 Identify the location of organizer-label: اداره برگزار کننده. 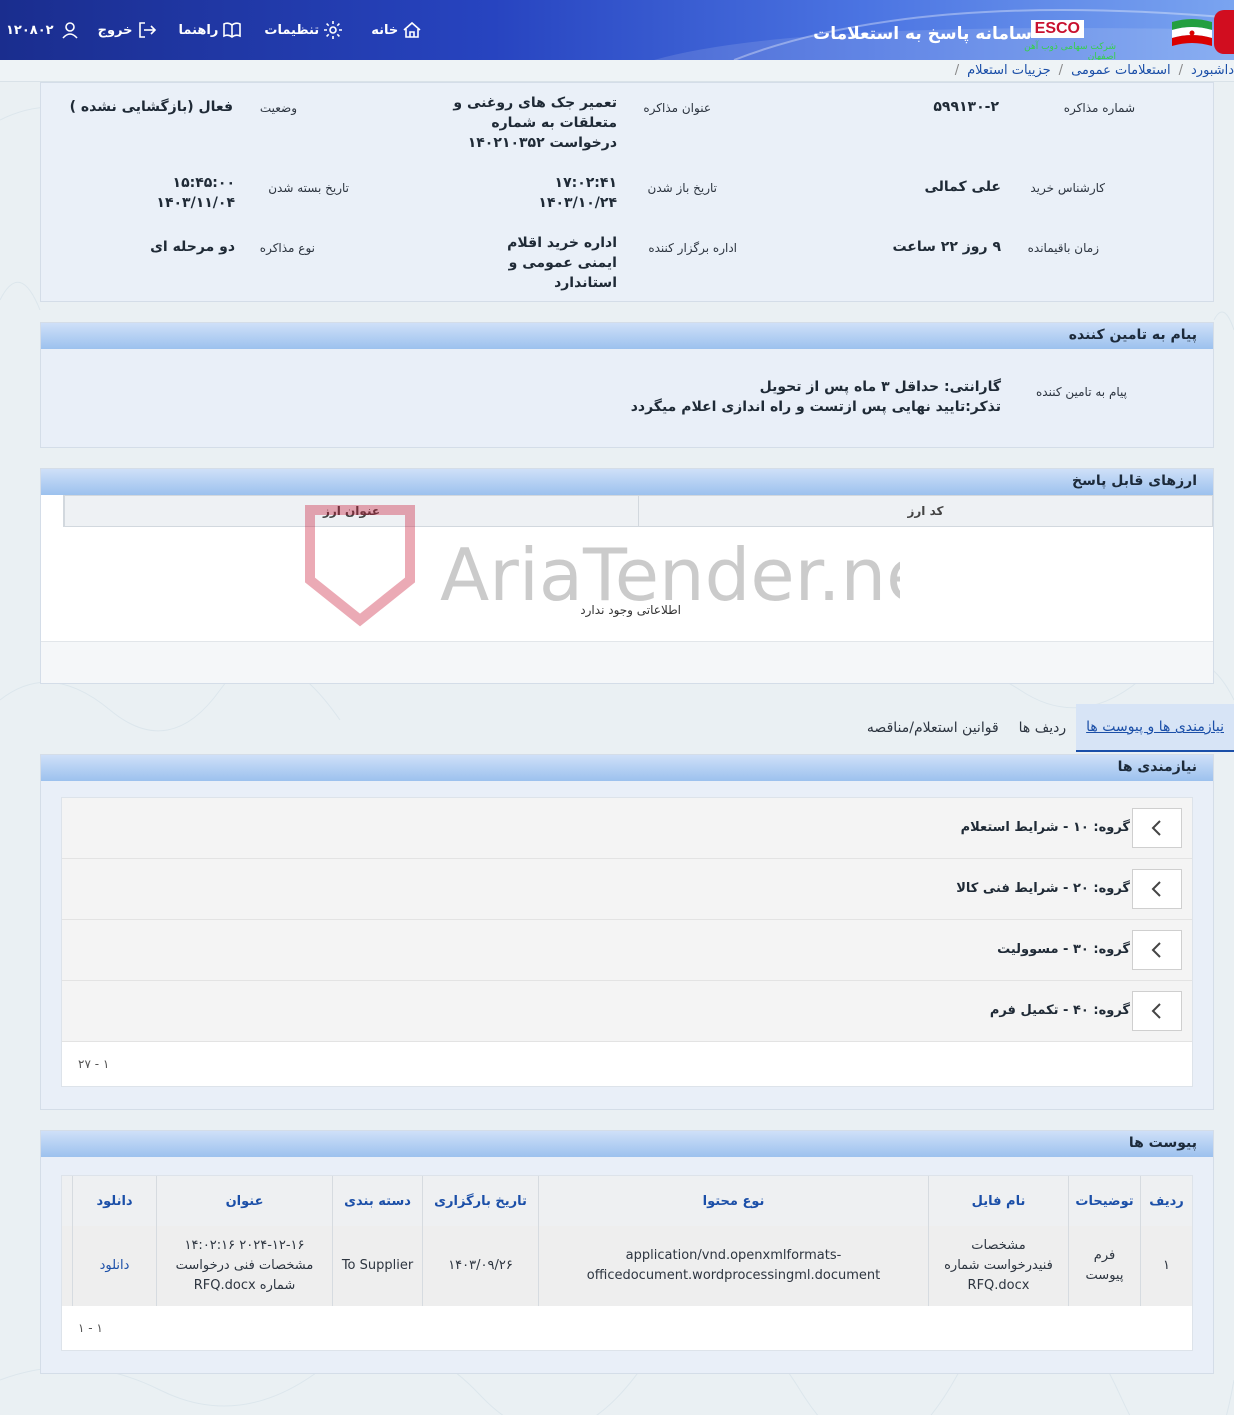
(692, 248).